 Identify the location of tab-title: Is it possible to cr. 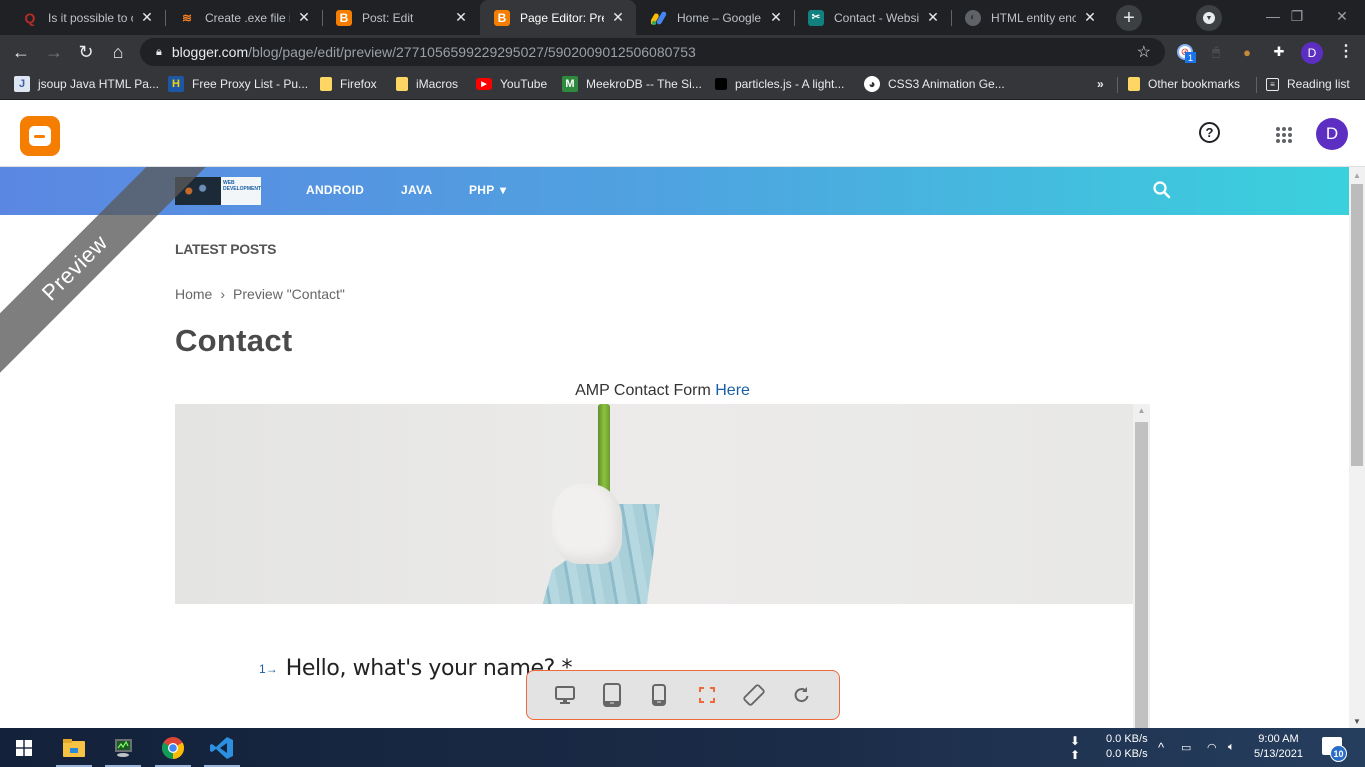
(90, 17).